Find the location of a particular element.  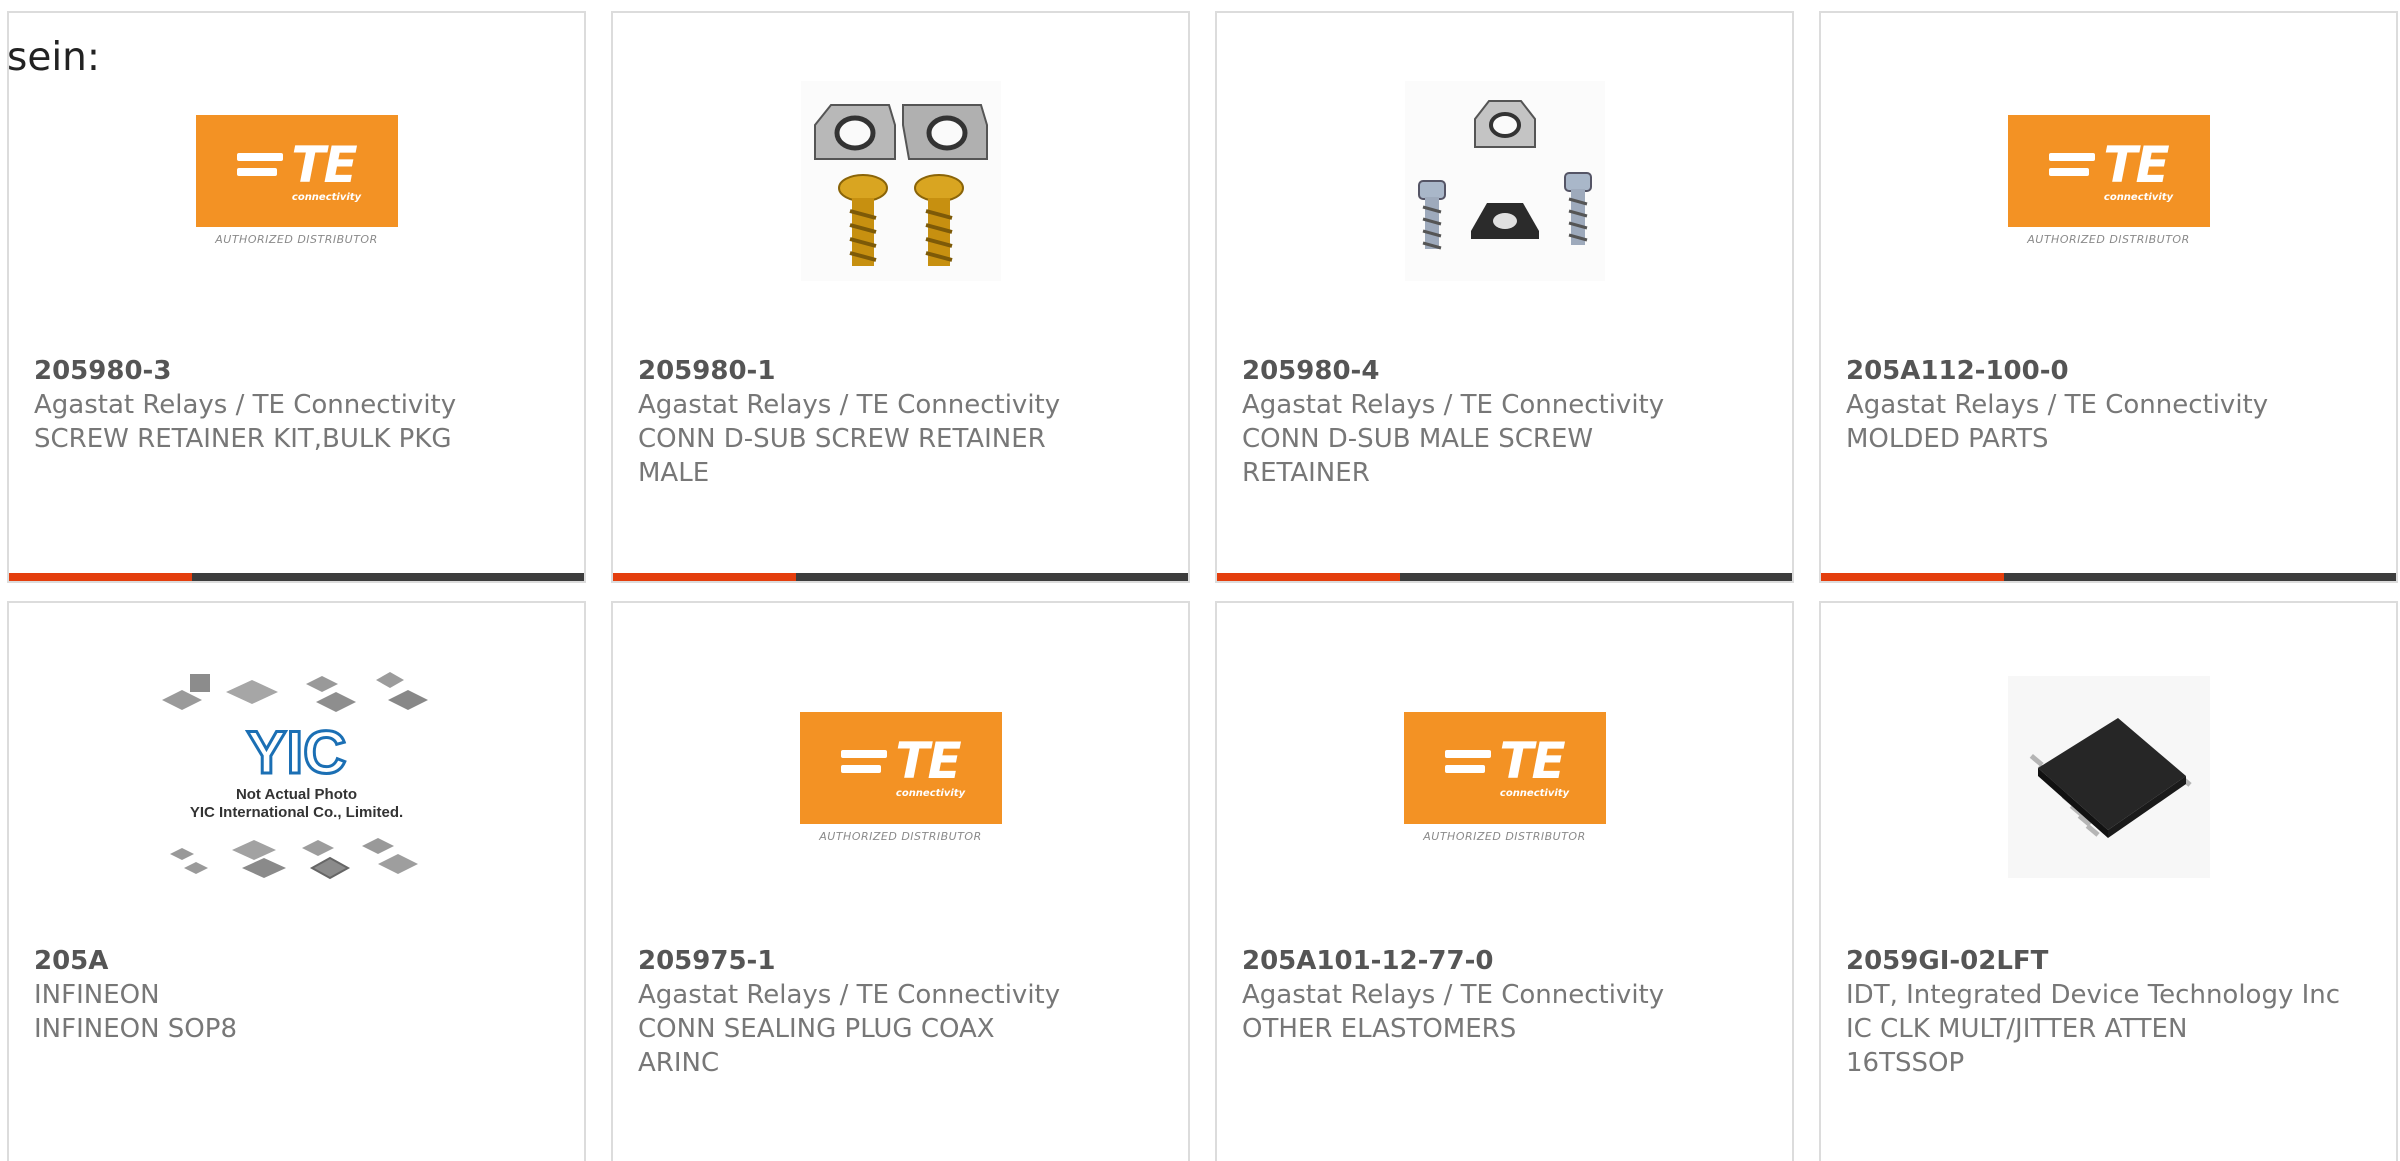

part-number-link: 205975-1 is located at coordinates (903, 961).